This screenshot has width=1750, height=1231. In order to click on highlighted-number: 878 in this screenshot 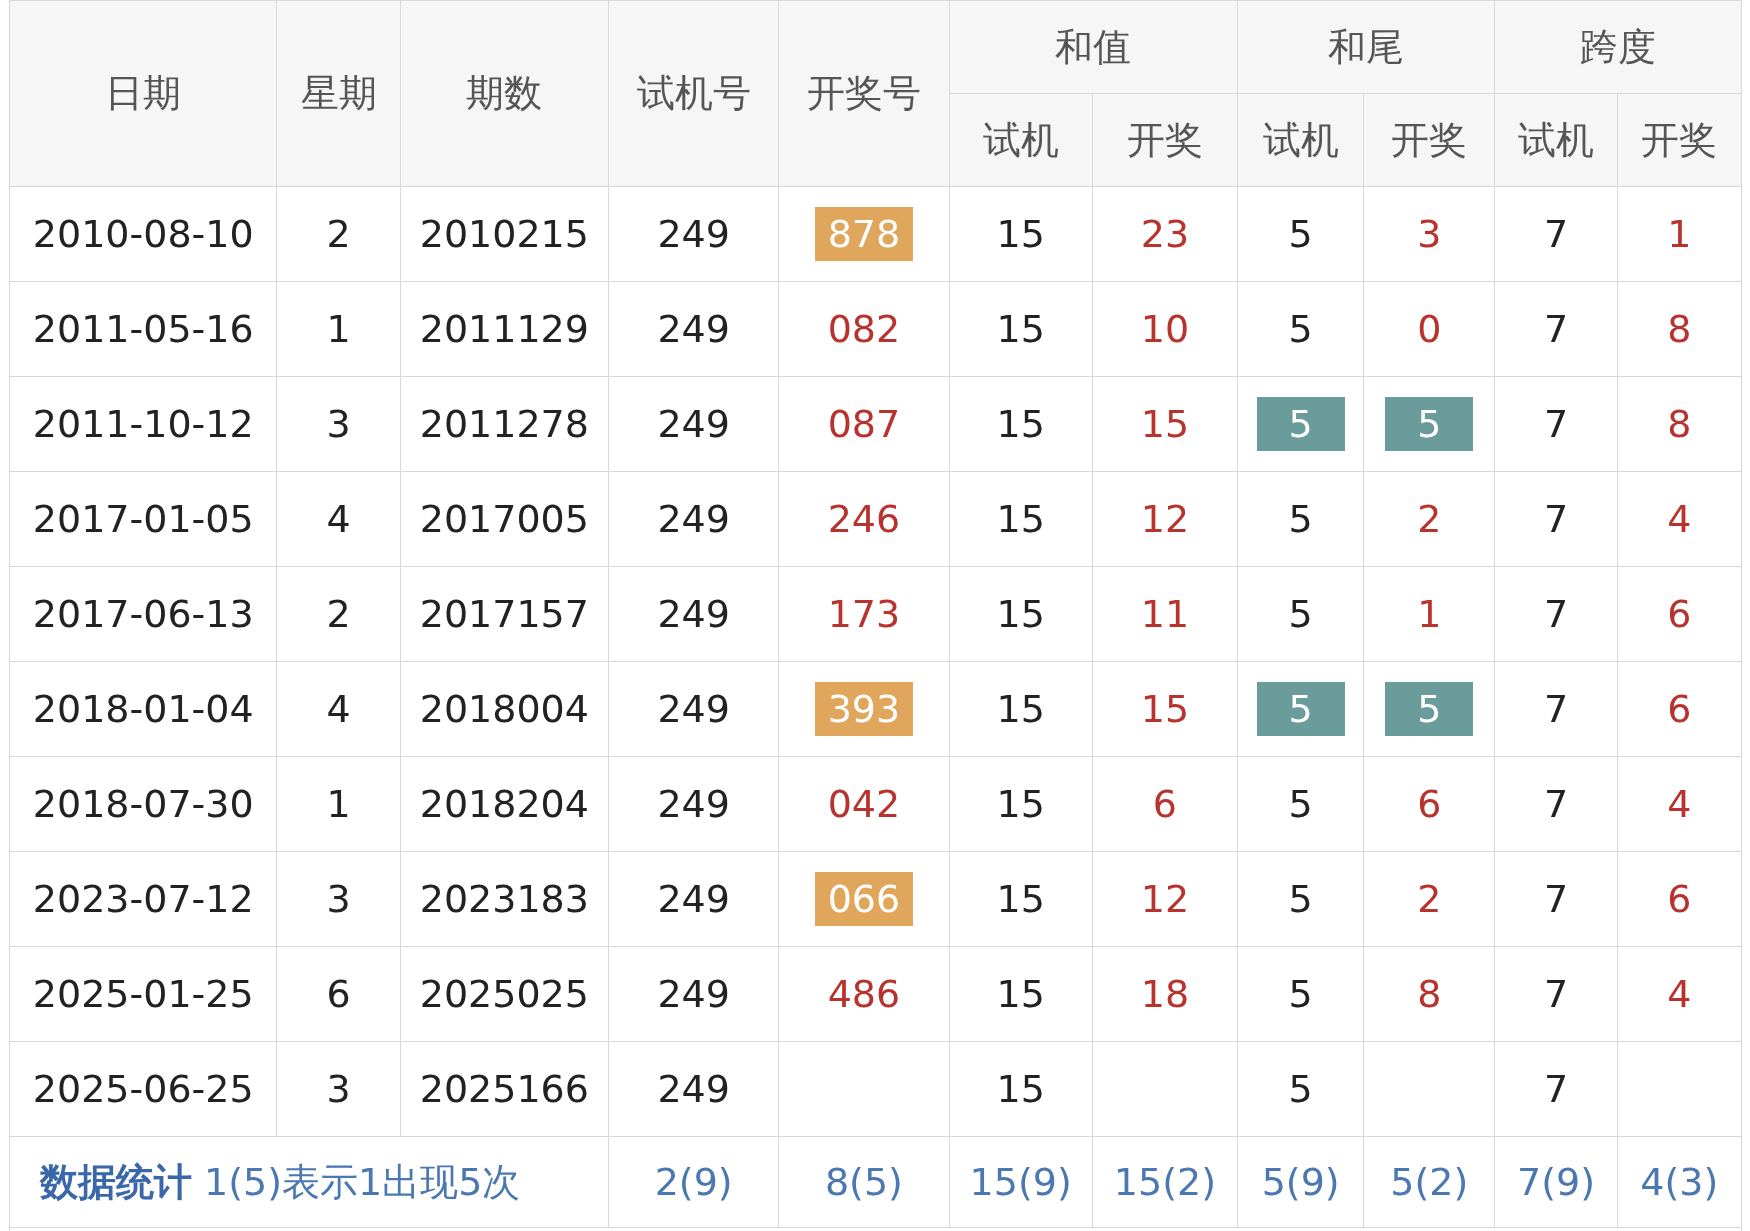, I will do `click(863, 234)`.